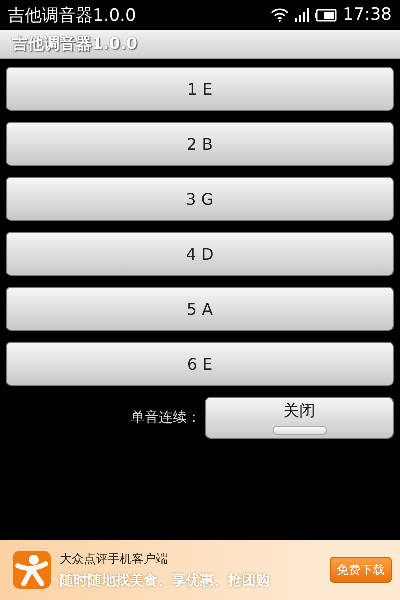 The height and width of the screenshot is (600, 400). Describe the element at coordinates (200, 254) in the screenshot. I see `string-button: 4 D` at that location.